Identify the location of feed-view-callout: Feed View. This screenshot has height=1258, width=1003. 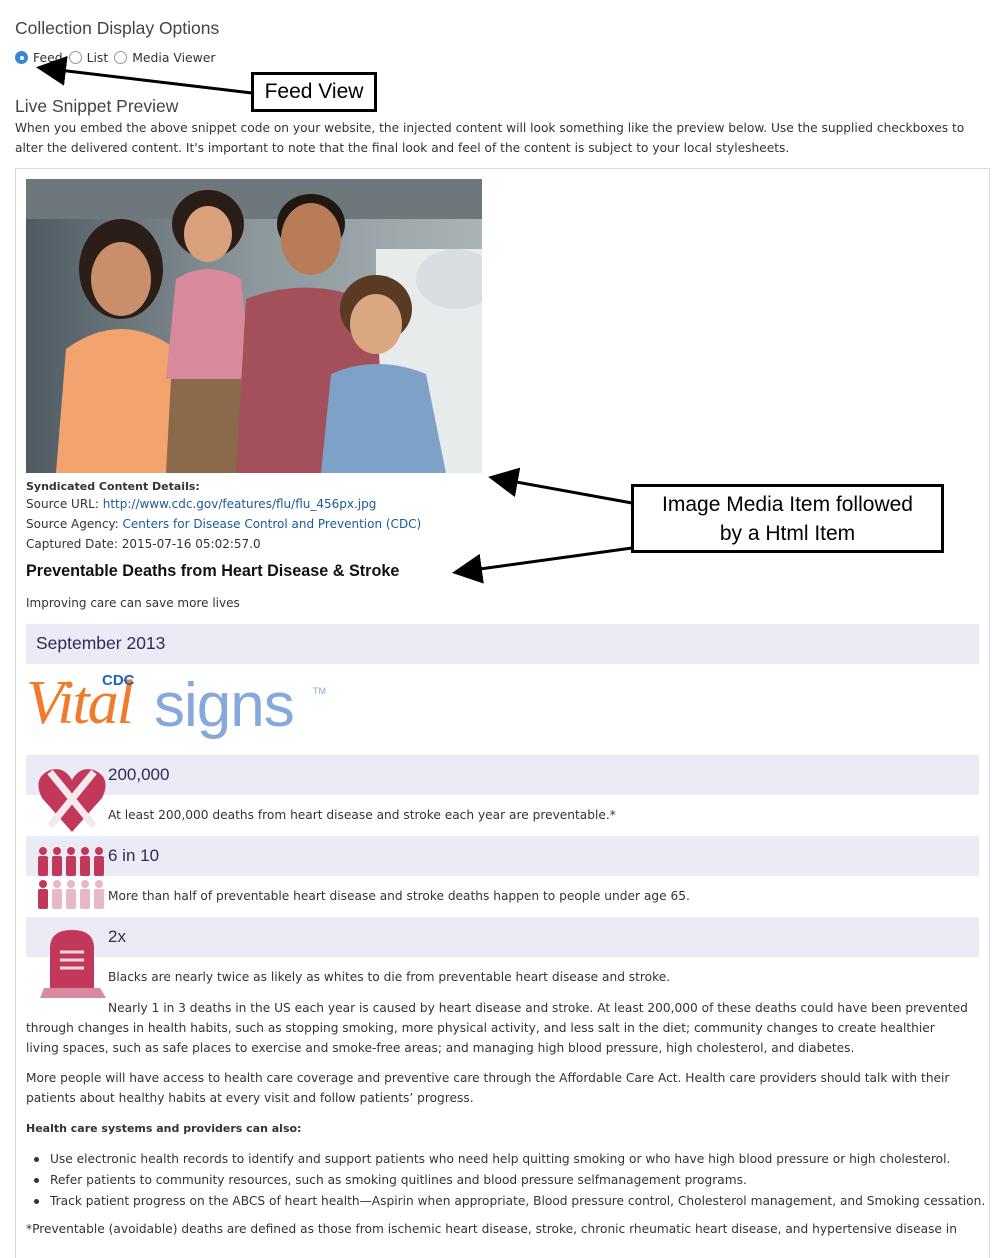
(314, 92).